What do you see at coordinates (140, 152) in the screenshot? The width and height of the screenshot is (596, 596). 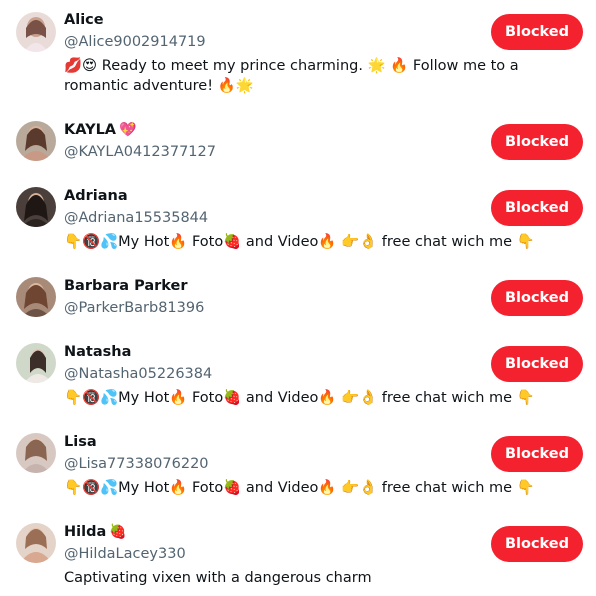 I see `user-handle: @KAYLA0412377127` at bounding box center [140, 152].